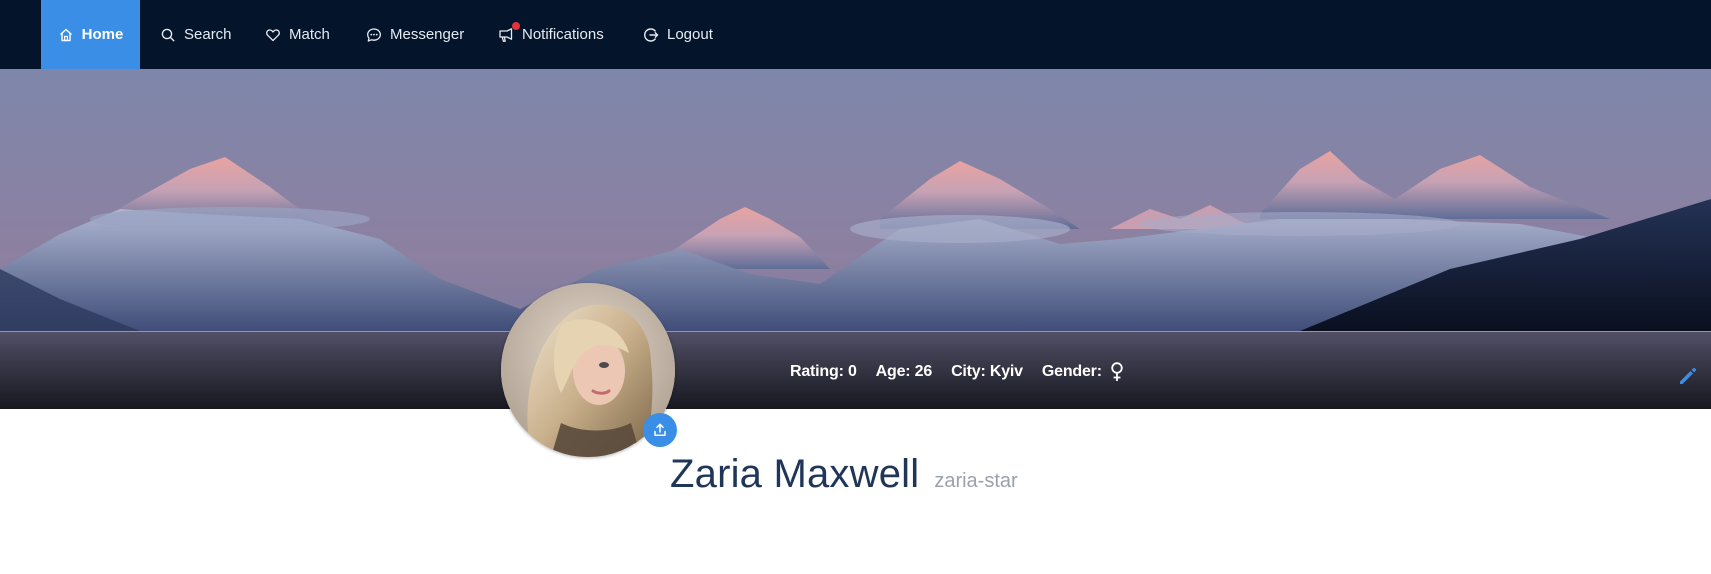 The image size is (1711, 574). What do you see at coordinates (904, 371) in the screenshot?
I see `age-stat: Age: 26` at bounding box center [904, 371].